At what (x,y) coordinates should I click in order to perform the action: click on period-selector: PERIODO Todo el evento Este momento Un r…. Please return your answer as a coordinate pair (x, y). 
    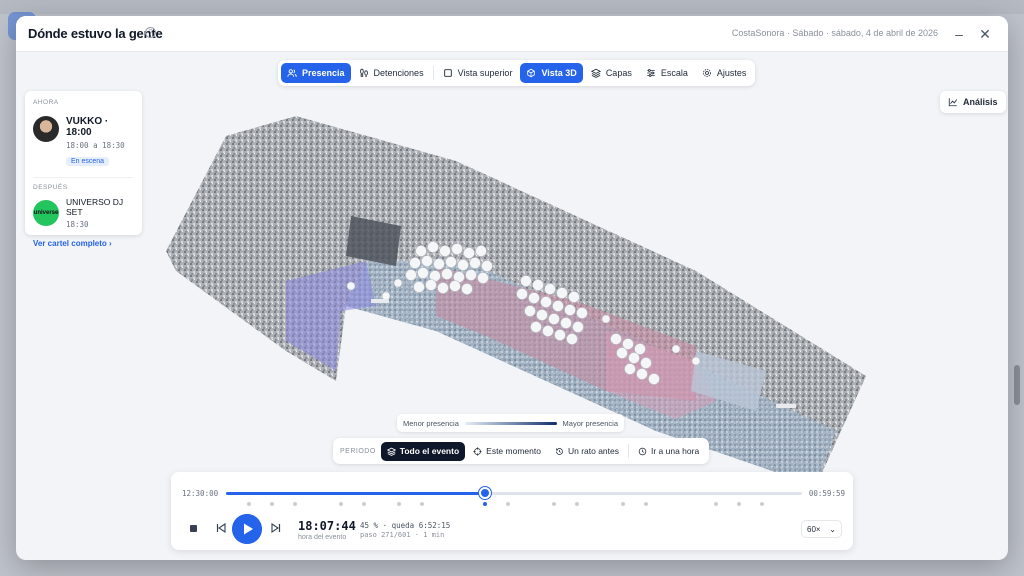
    Looking at the image, I should click on (521, 451).